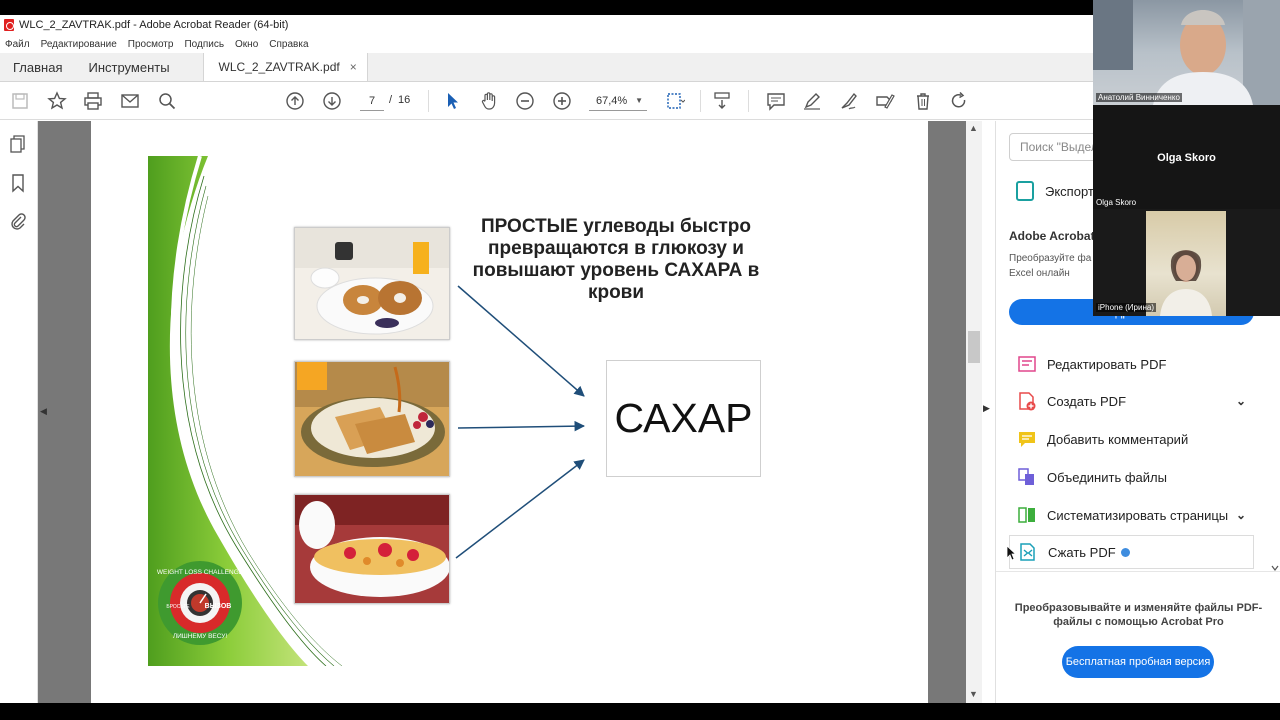 Image resolution: width=1280 pixels, height=720 pixels. Describe the element at coordinates (18, 145) in the screenshot. I see `page-thumbnails-icon` at that location.